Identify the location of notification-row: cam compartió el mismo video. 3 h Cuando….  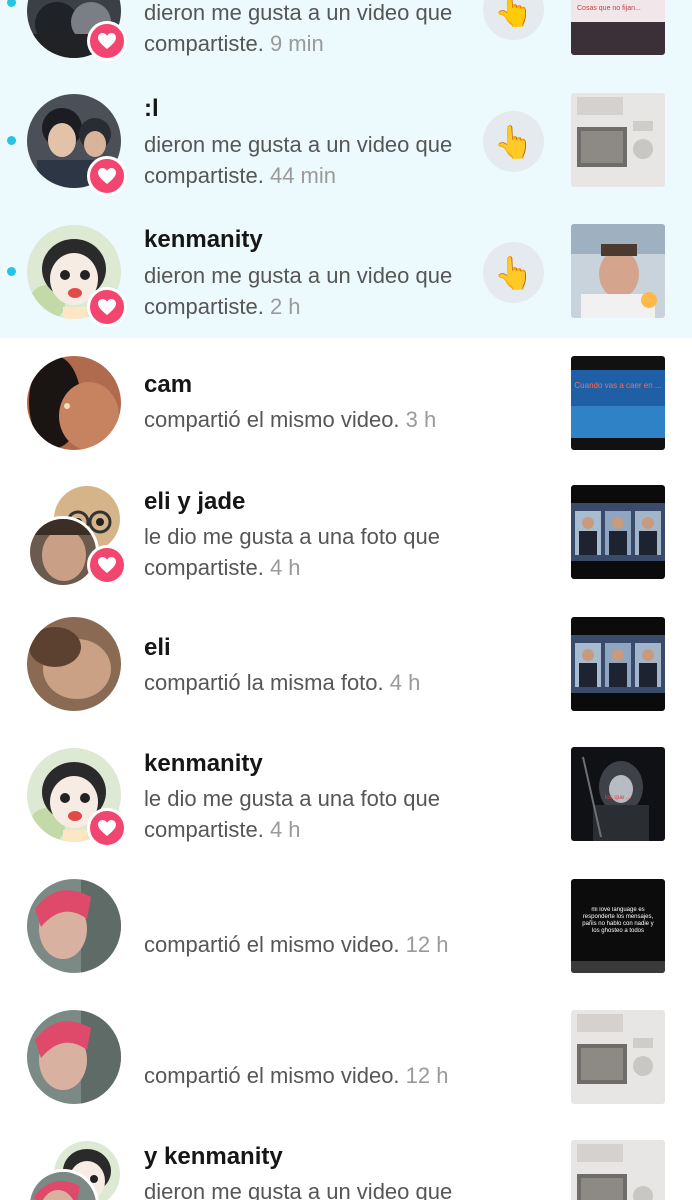
(346, 400).